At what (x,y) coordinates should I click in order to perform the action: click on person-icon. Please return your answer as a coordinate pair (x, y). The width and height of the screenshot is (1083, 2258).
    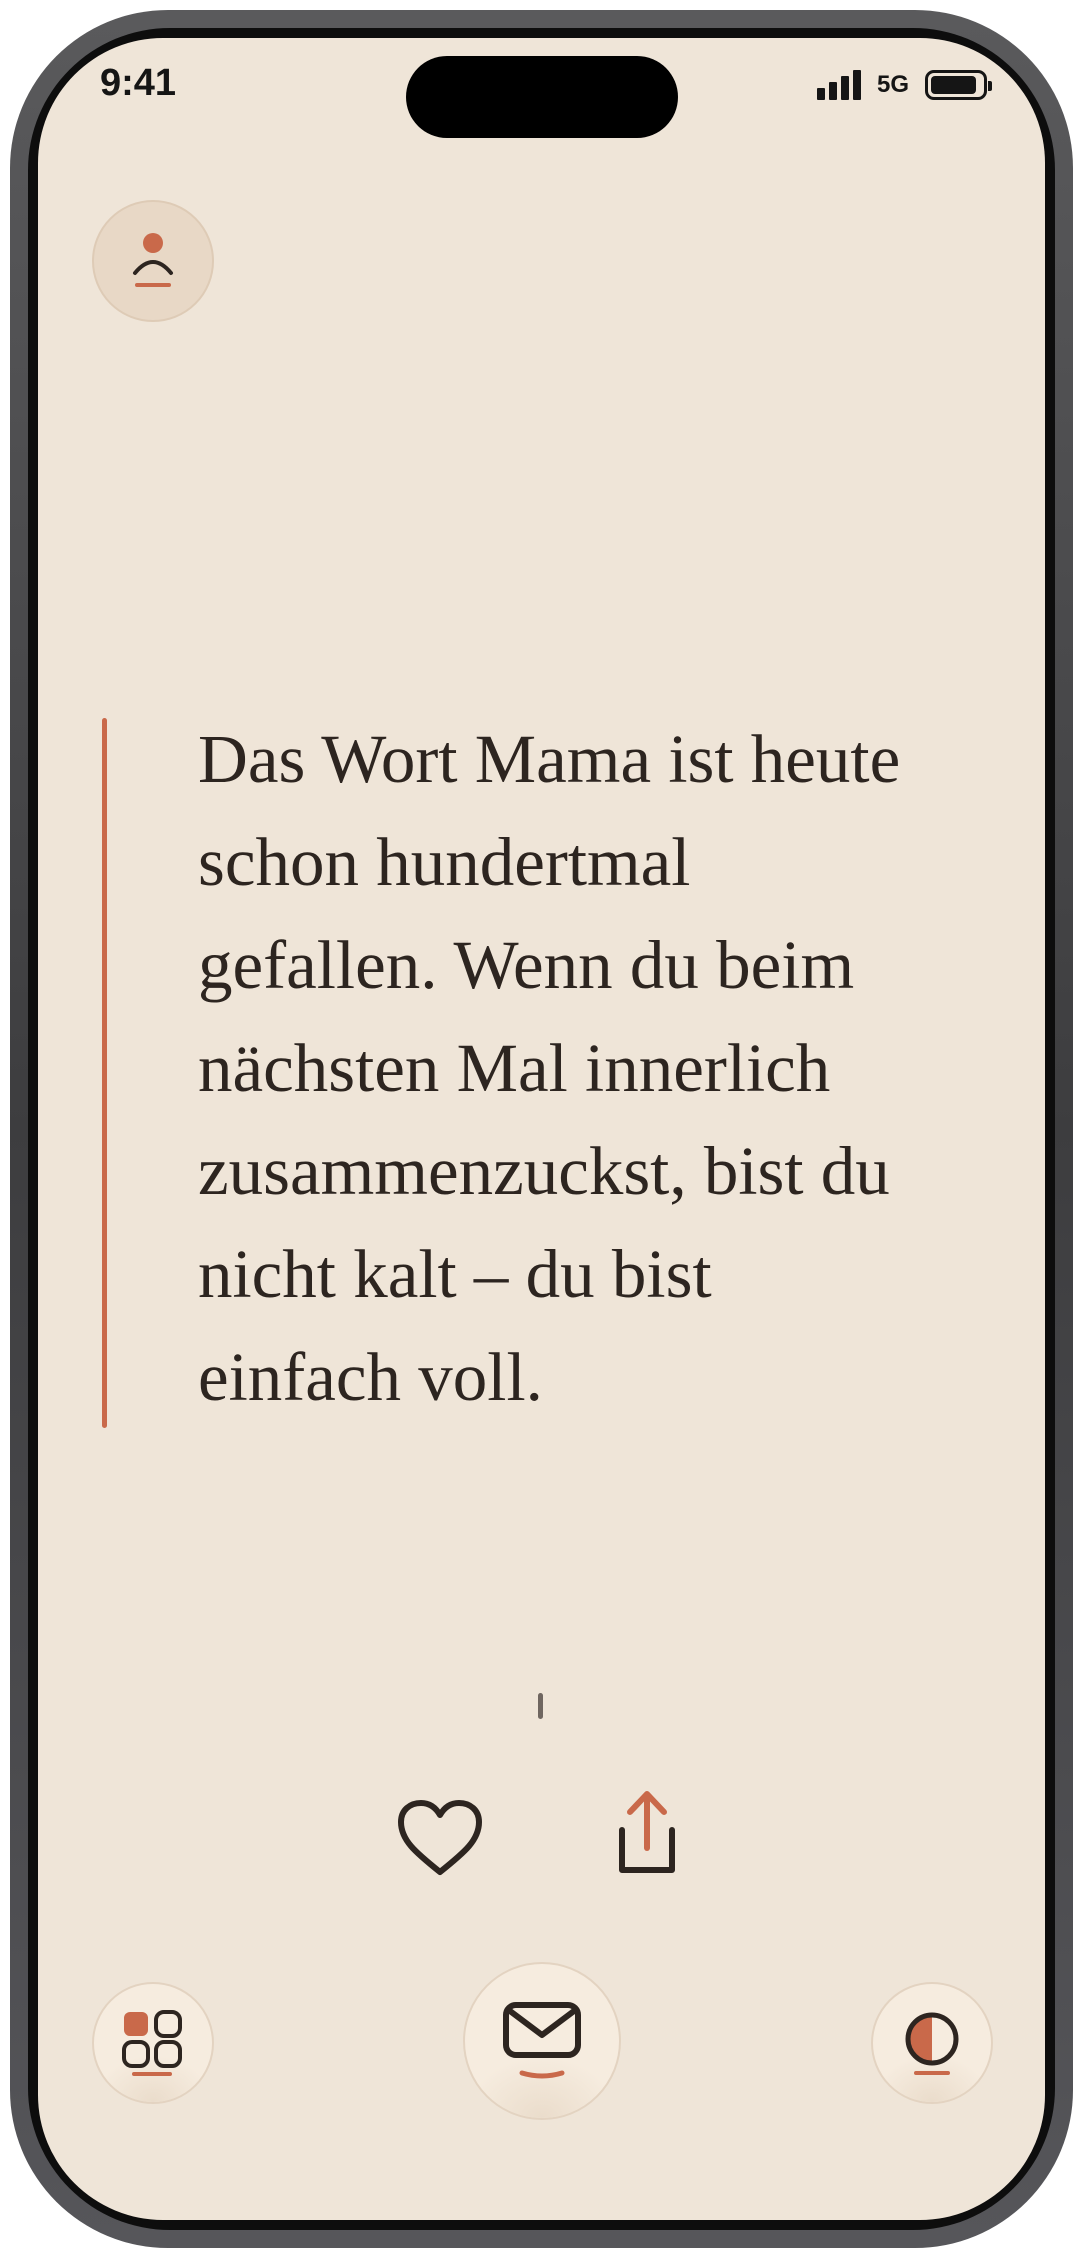
    Looking at the image, I should click on (153, 260).